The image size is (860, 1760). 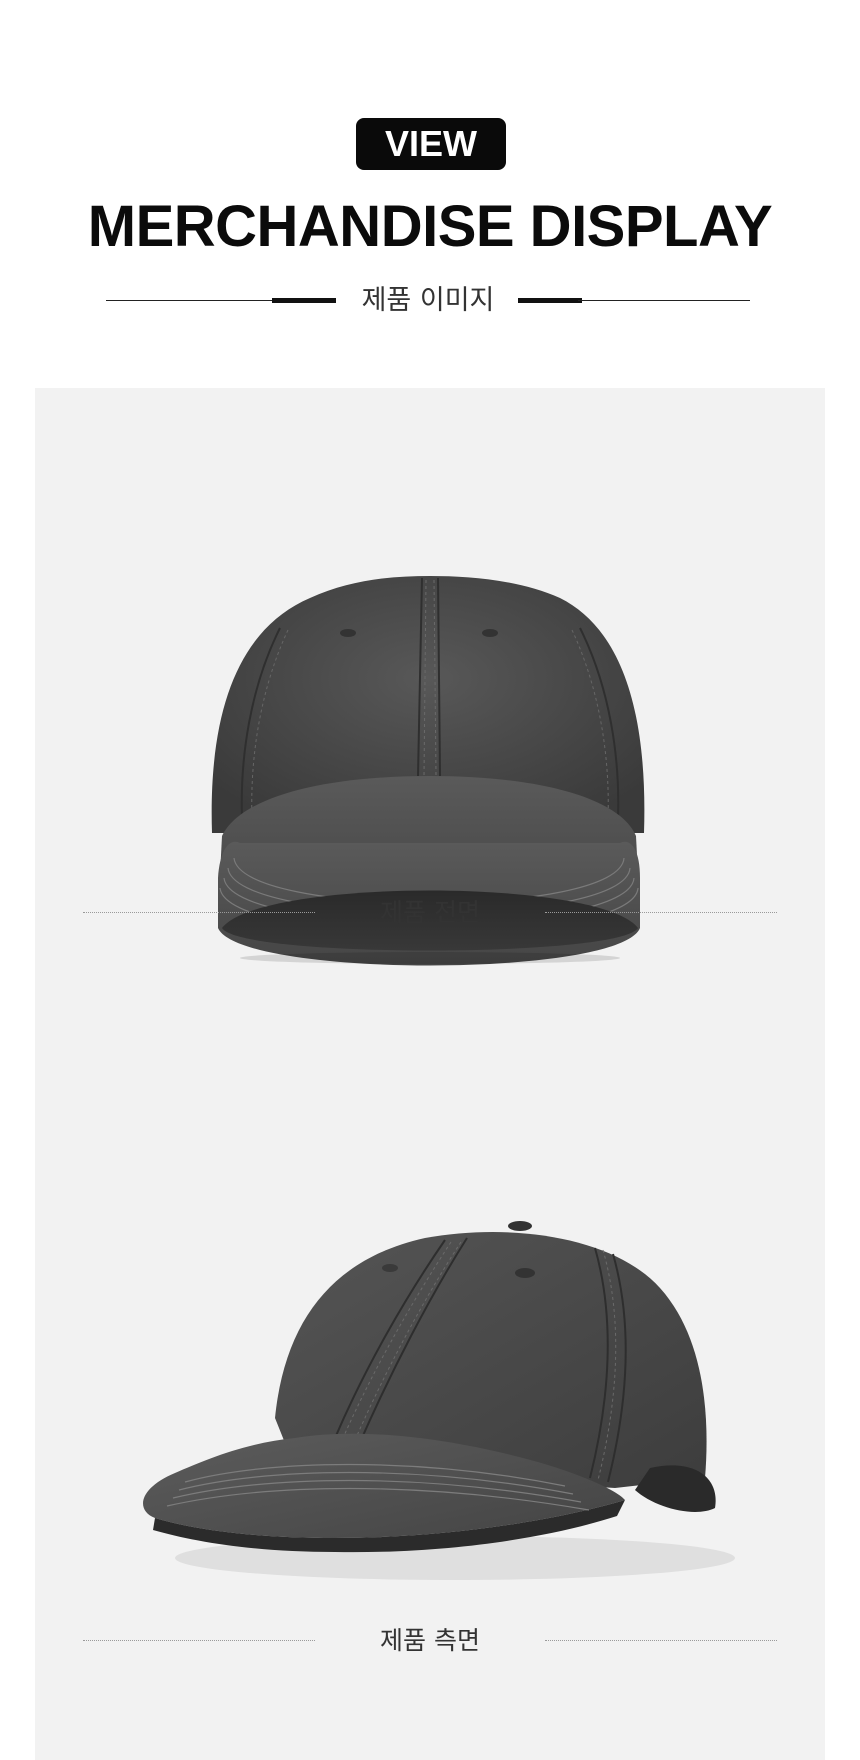 What do you see at coordinates (431, 144) in the screenshot?
I see `view-badge: VIEW` at bounding box center [431, 144].